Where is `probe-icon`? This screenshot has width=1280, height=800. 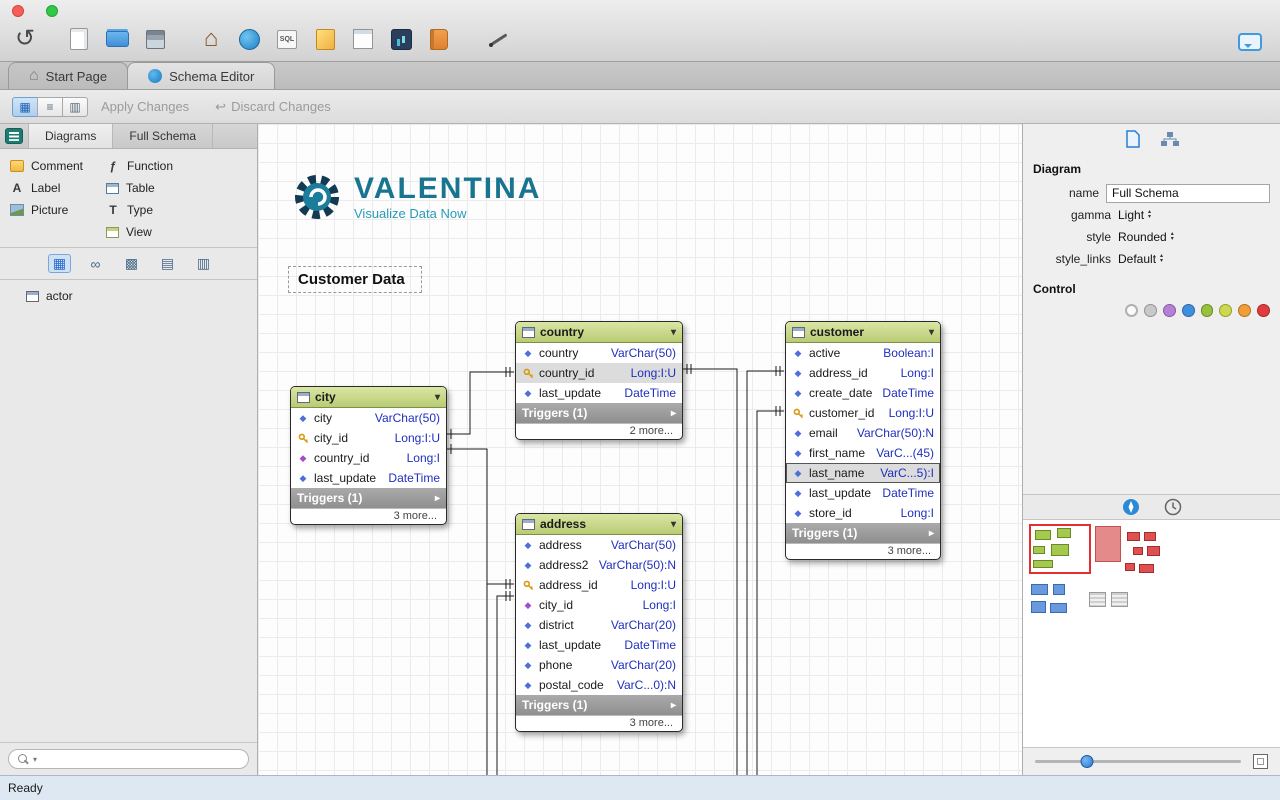 probe-icon is located at coordinates (499, 39).